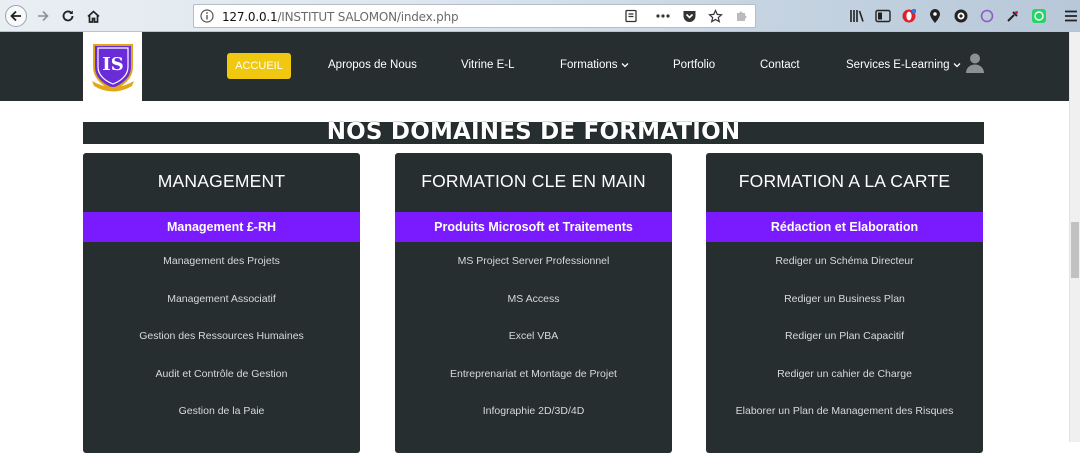 The image size is (1080, 453). I want to click on url-text: 127.0.0.1/INSTITUT SALOMON/index.php, so click(340, 17).